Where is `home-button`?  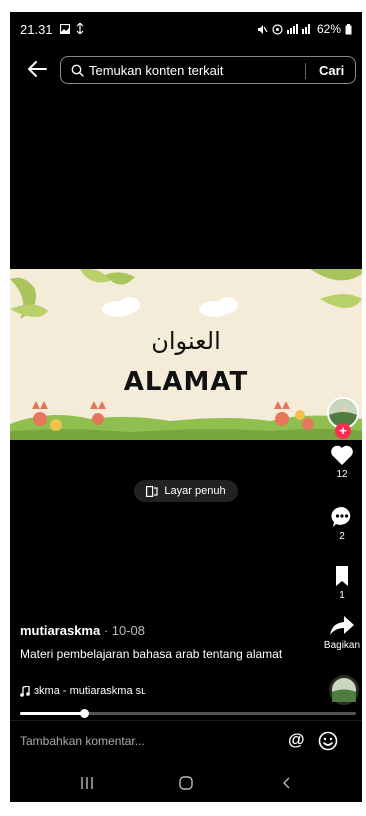
home-button is located at coordinates (186, 783).